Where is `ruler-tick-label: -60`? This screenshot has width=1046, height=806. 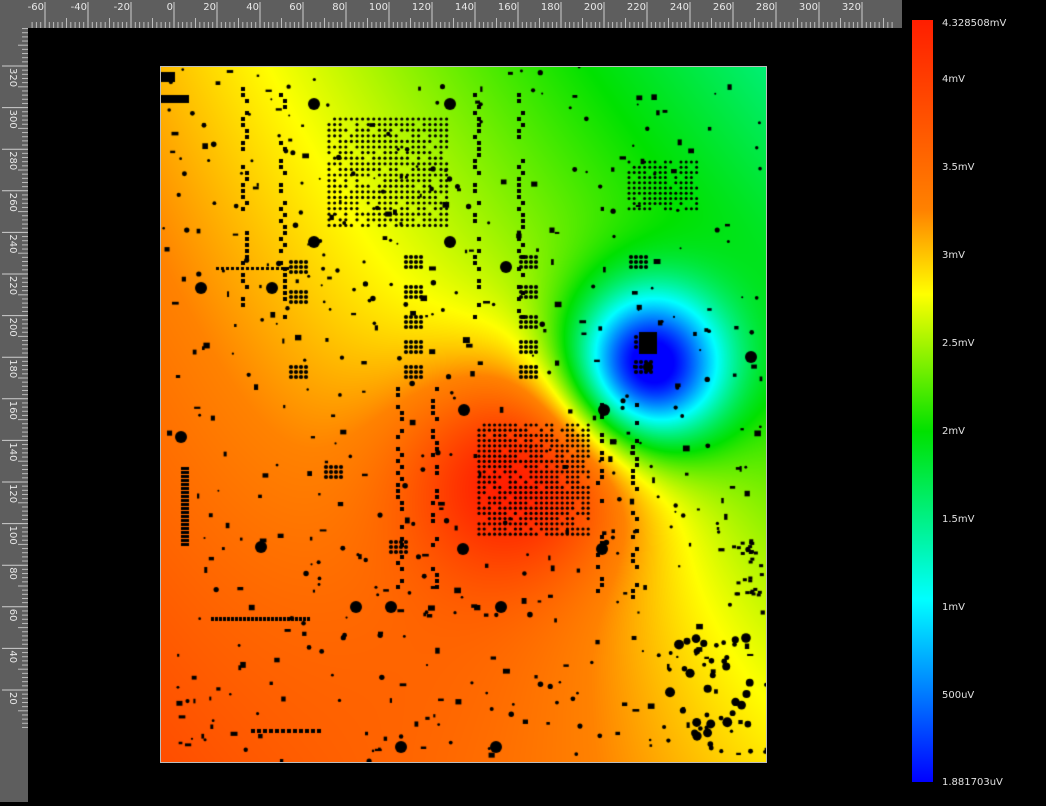
ruler-tick-label: -60 is located at coordinates (36, 7).